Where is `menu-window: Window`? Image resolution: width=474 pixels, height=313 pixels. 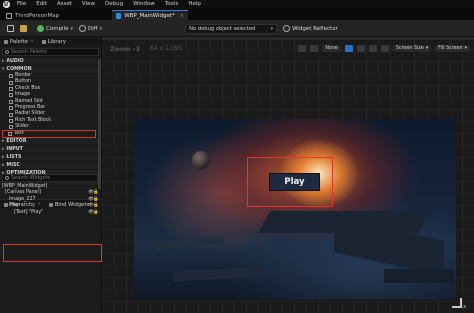
menu-window: Window is located at coordinates (144, 4).